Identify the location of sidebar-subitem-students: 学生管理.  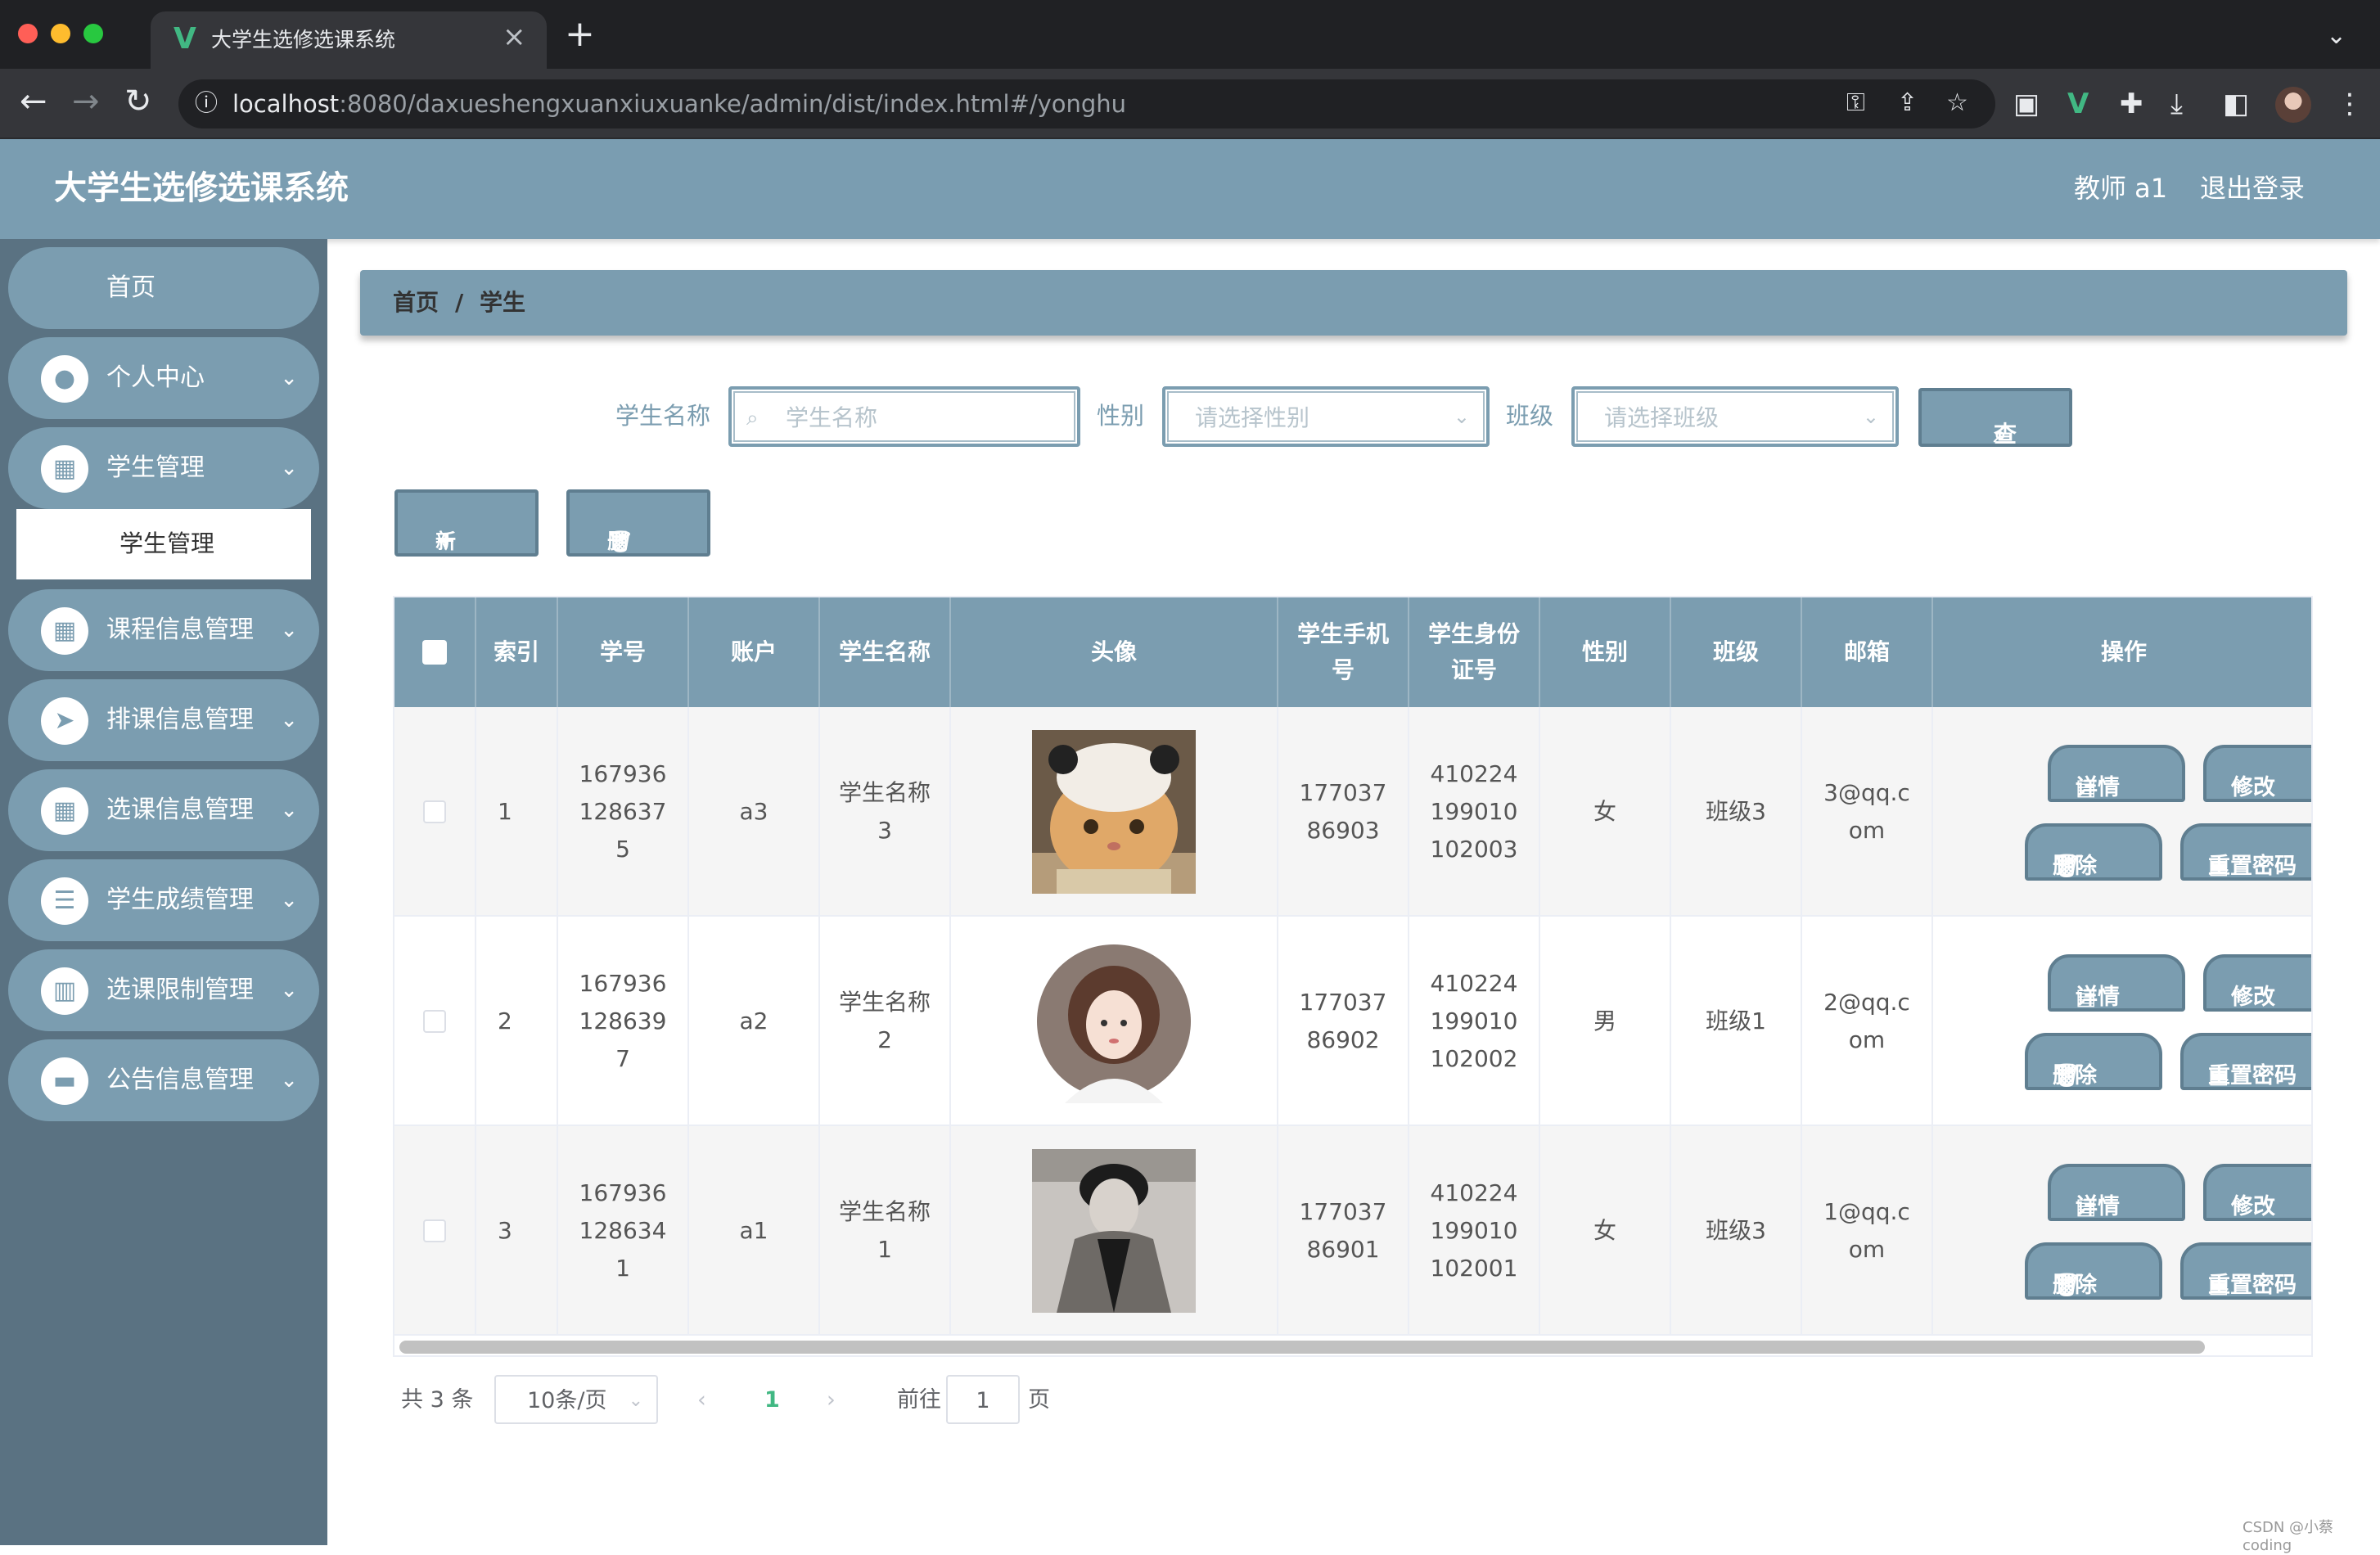
(164, 544).